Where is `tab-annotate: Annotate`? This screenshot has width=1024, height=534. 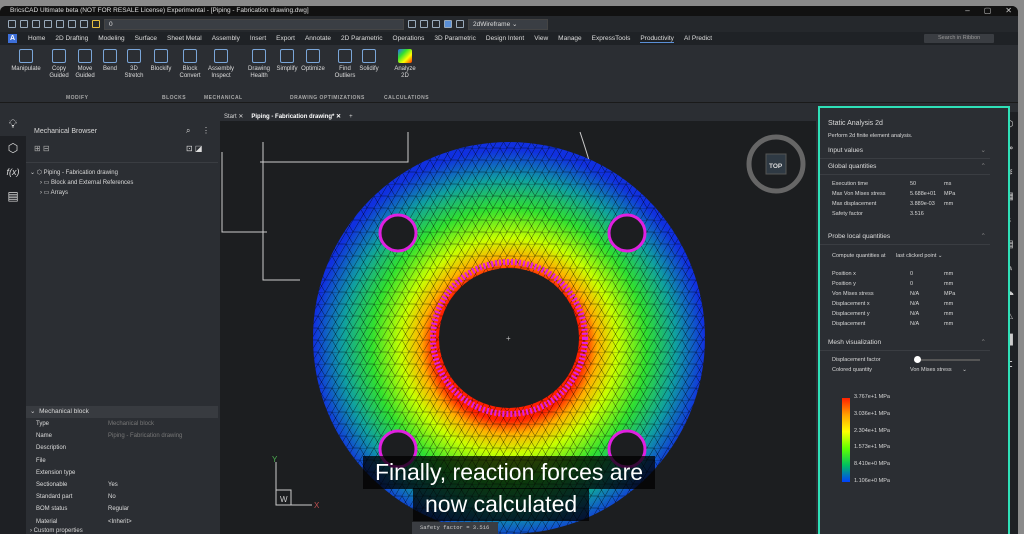 tab-annotate: Annotate is located at coordinates (318, 39).